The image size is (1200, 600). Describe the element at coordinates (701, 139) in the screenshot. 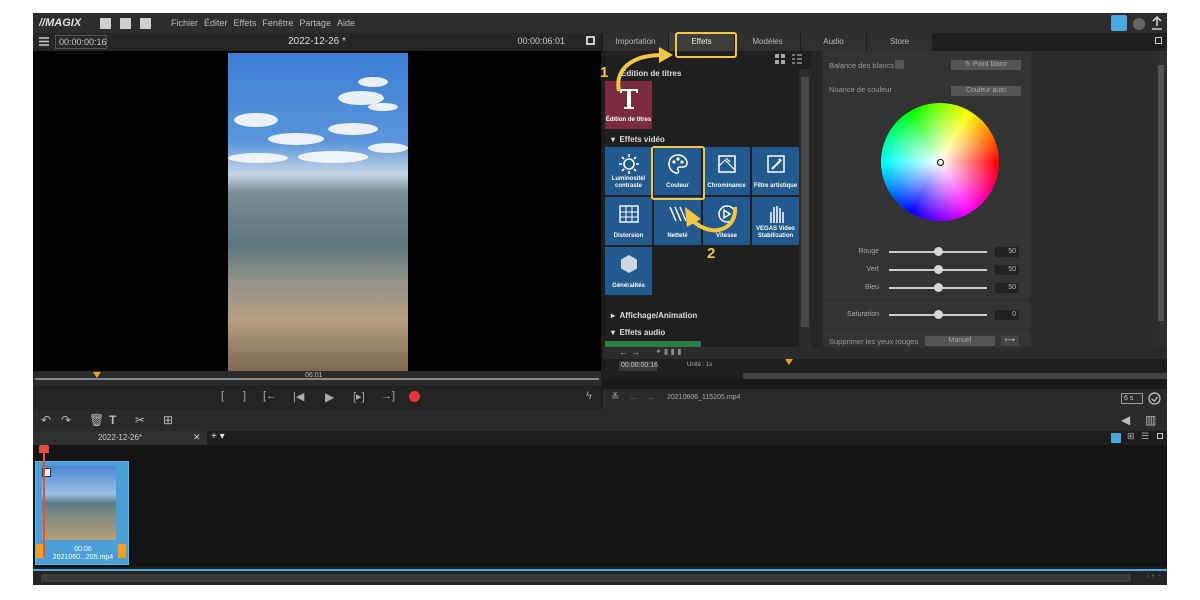

I see `category-video-effects: ▾ Effets vidéo` at that location.